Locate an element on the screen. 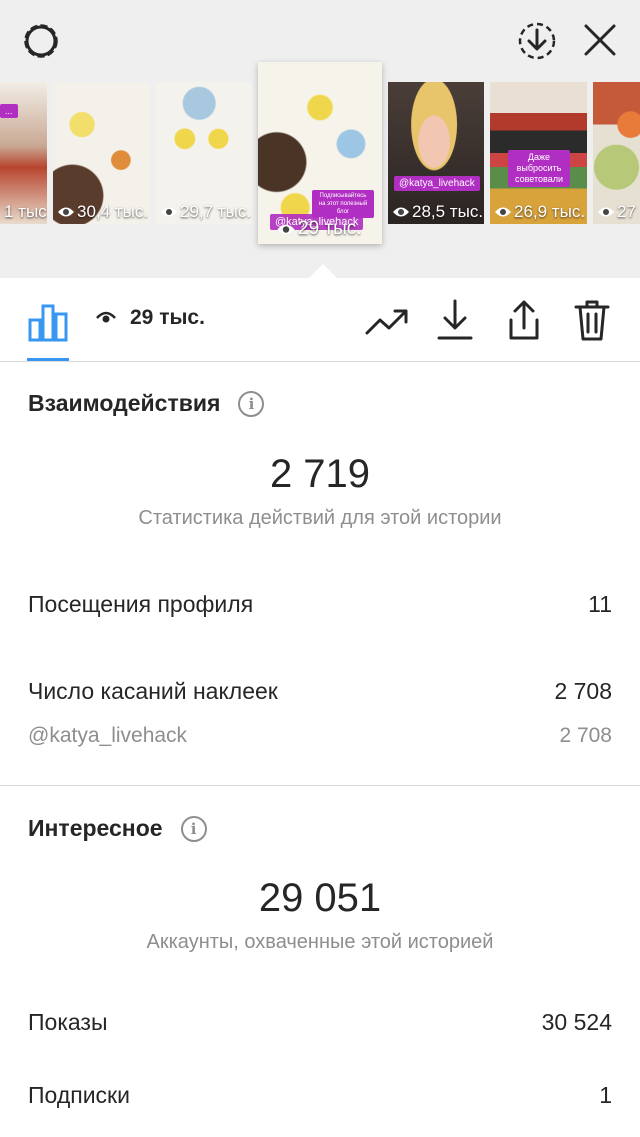  interactions-title: Взаимодействия i is located at coordinates (146, 403).